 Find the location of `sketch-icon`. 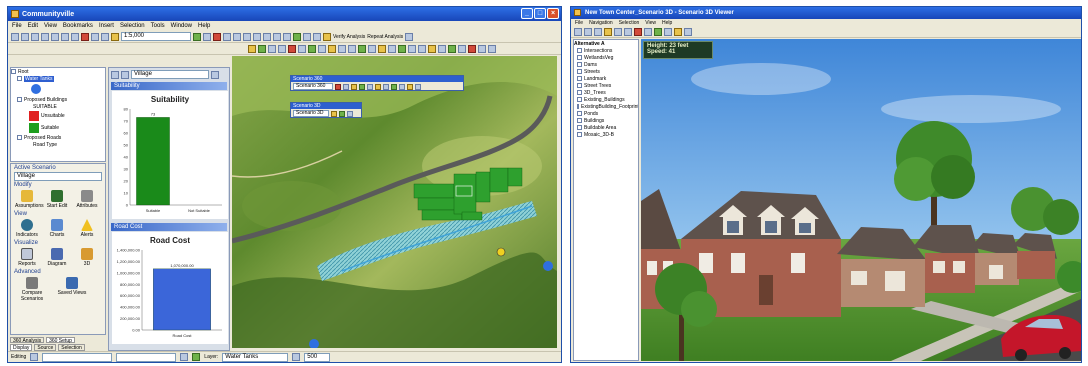

sketch-icon is located at coordinates (184, 357).